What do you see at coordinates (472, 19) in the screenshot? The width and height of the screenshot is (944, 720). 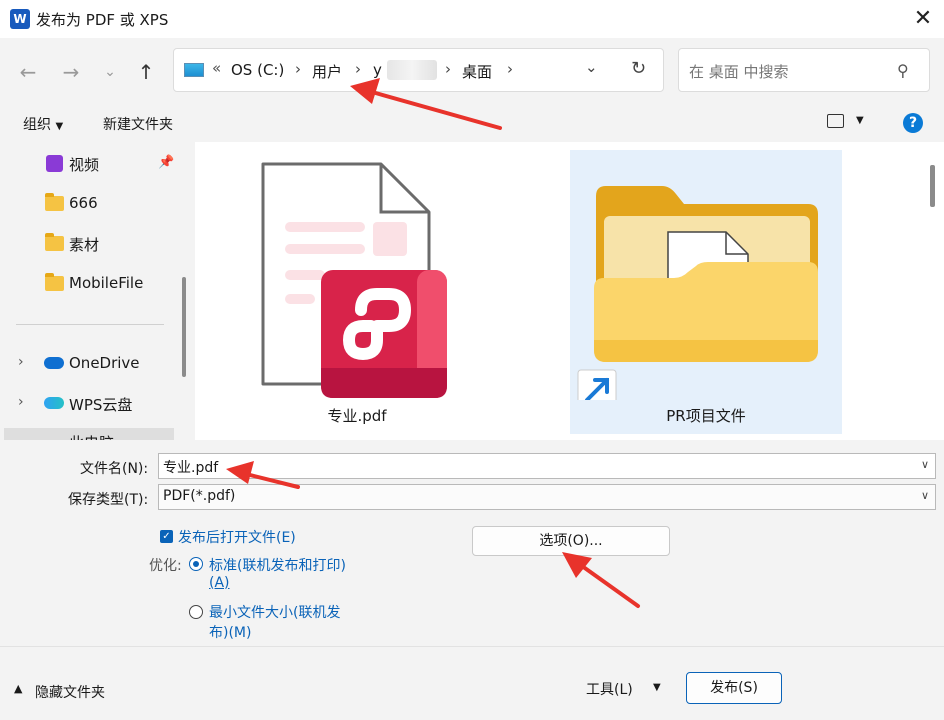 I see `title-bar: W 发布为 PDF 或 XPS ✕` at bounding box center [472, 19].